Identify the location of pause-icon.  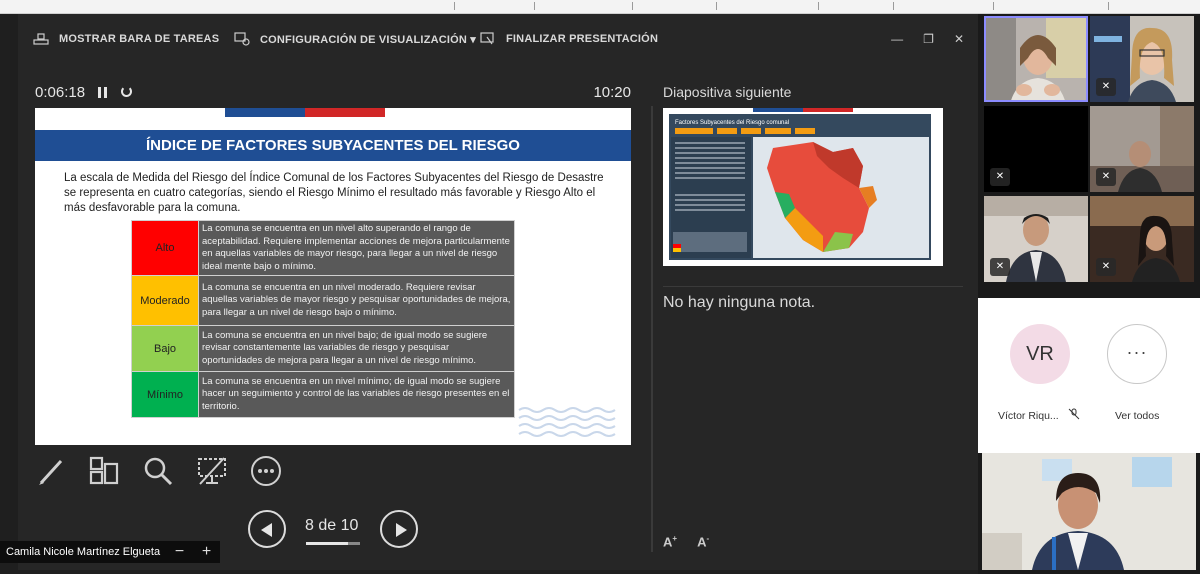
(102, 92).